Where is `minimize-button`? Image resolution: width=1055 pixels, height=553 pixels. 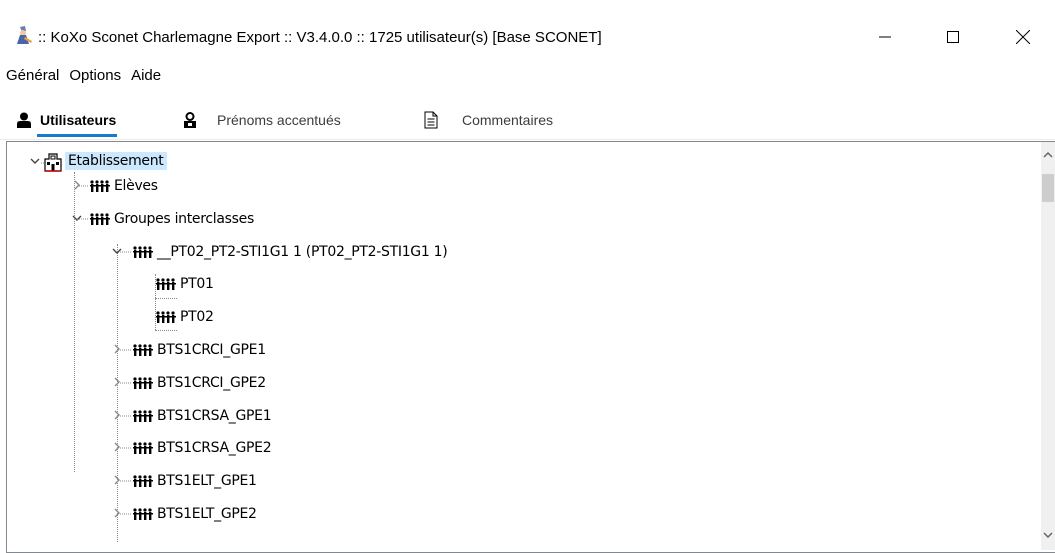 minimize-button is located at coordinates (885, 37).